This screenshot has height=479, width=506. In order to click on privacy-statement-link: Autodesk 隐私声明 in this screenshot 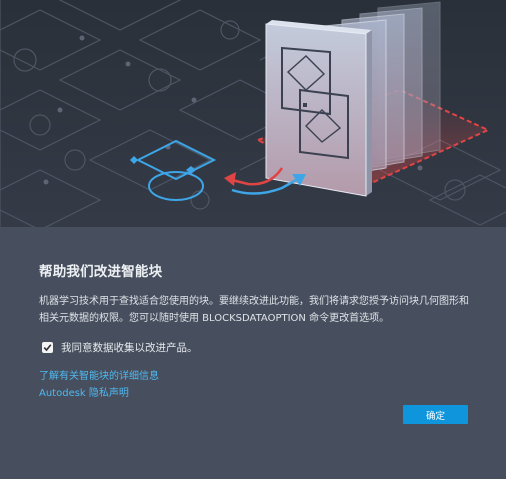, I will do `click(84, 391)`.